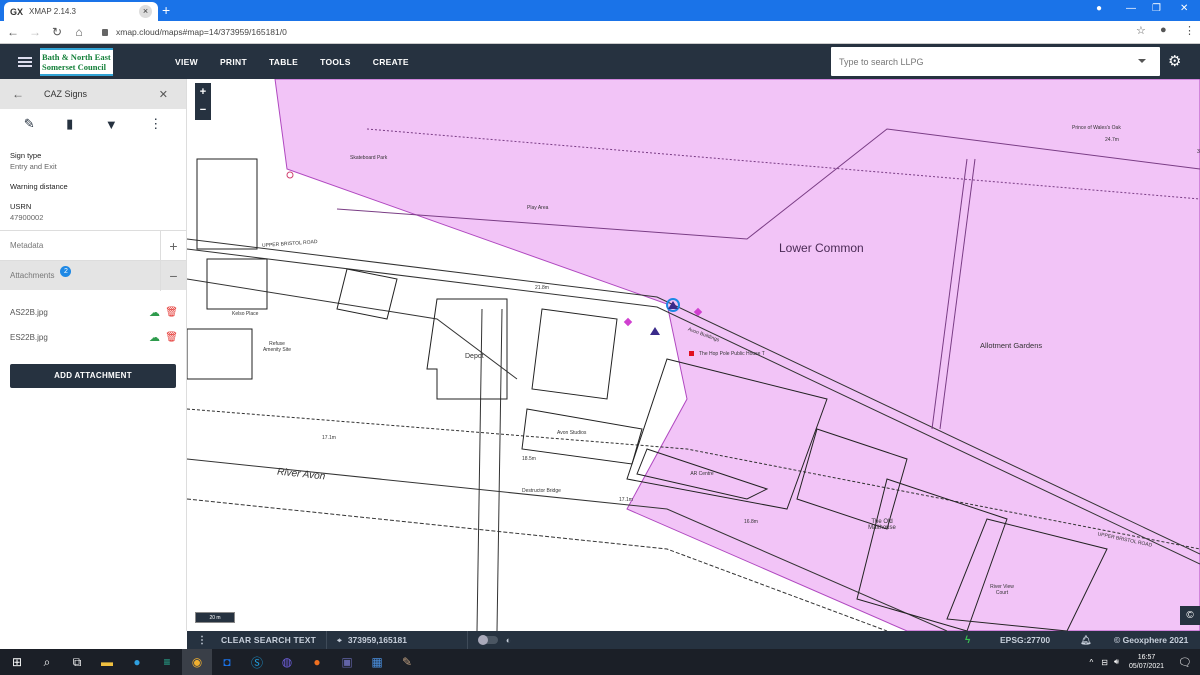 This screenshot has height=675, width=1200. Describe the element at coordinates (53, 11) in the screenshot. I see `tab-title: XMAP 2.14.3` at that location.